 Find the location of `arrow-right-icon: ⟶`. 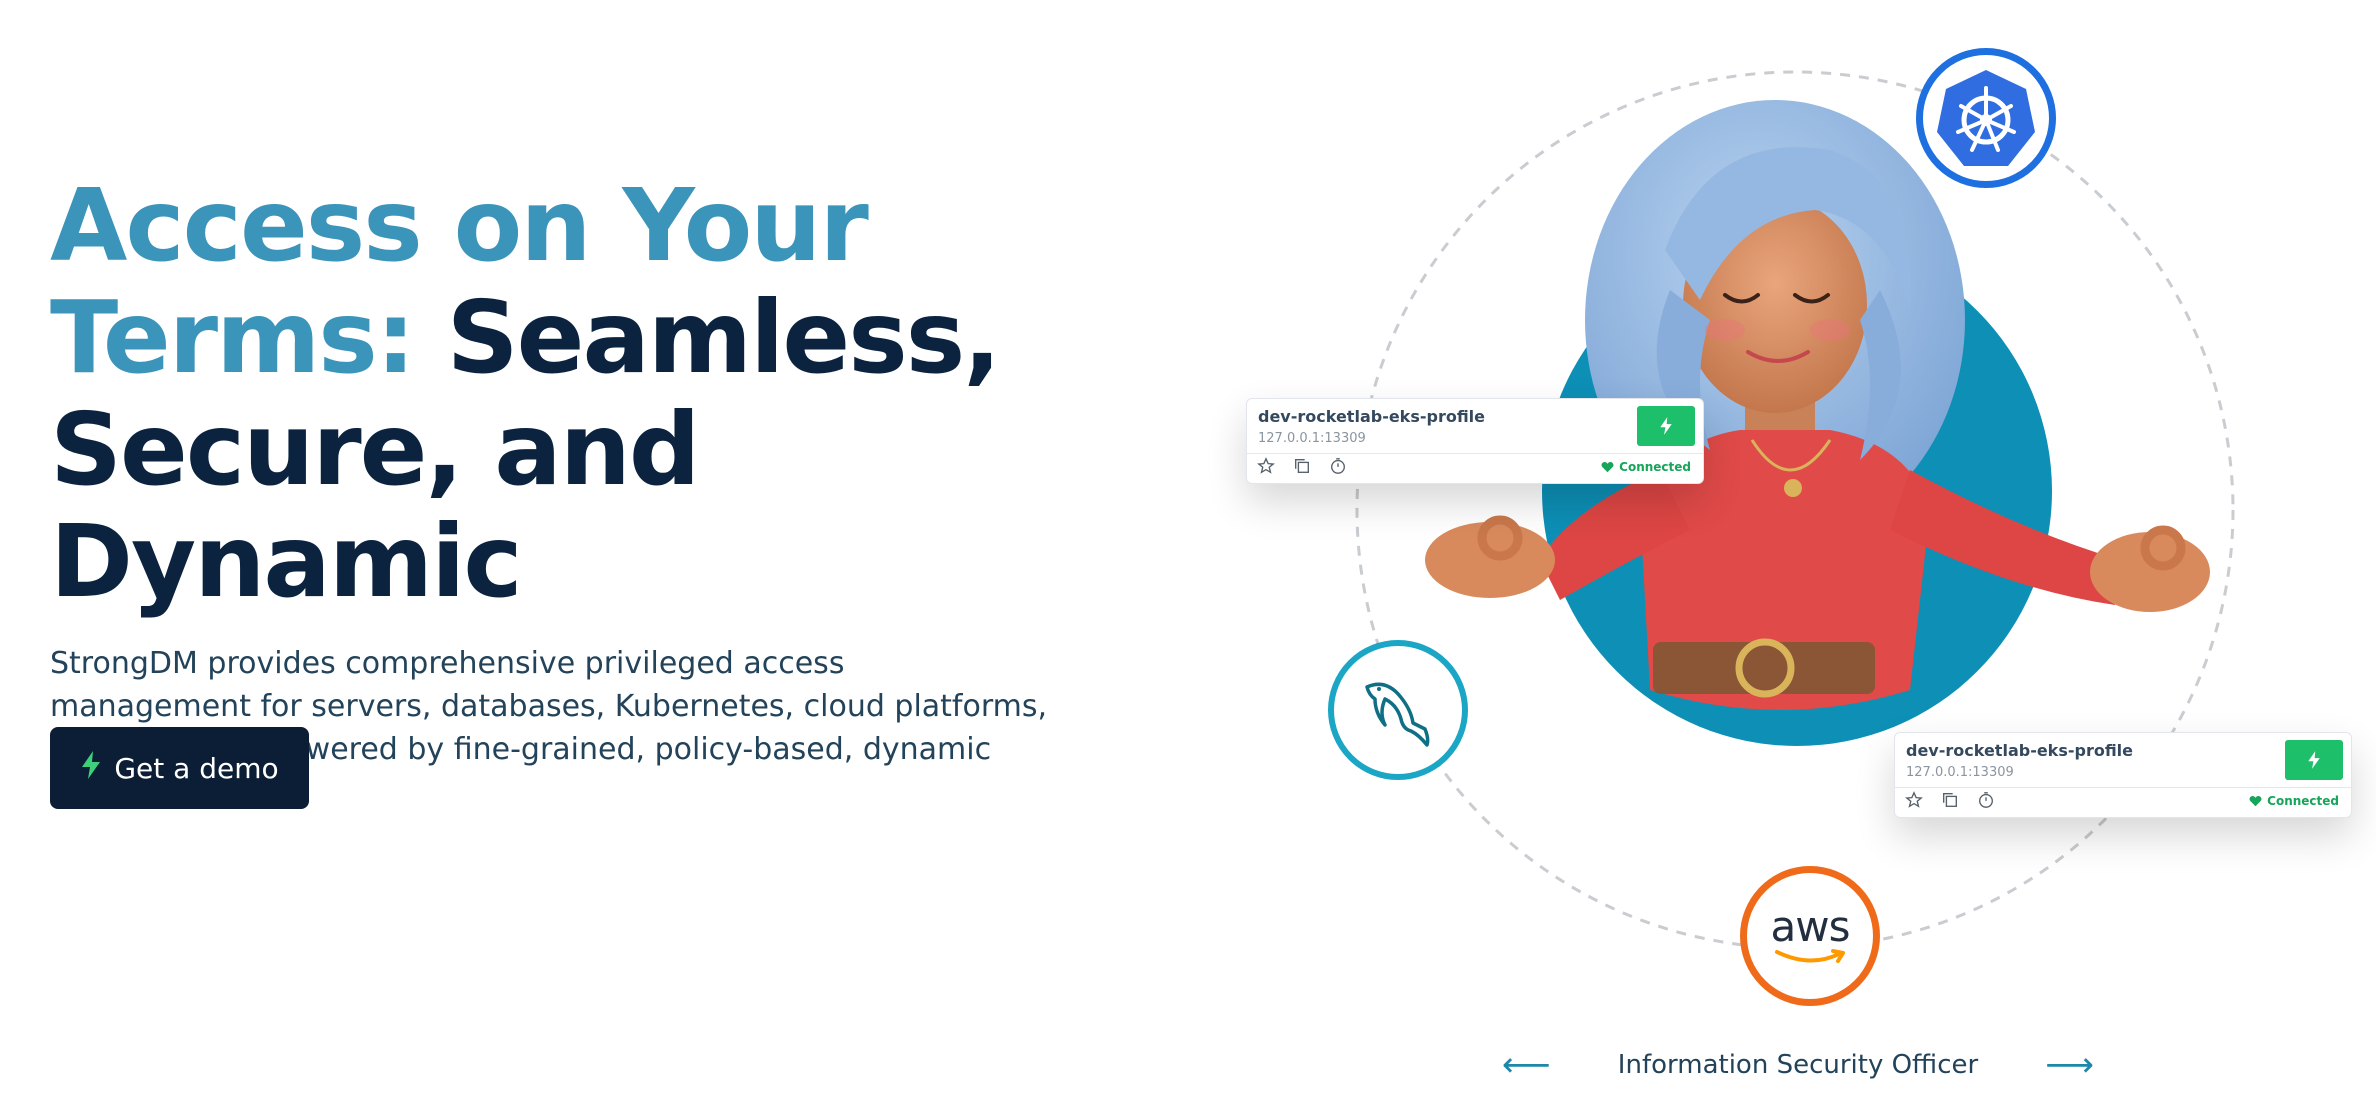

arrow-right-icon: ⟶ is located at coordinates (2069, 1065).